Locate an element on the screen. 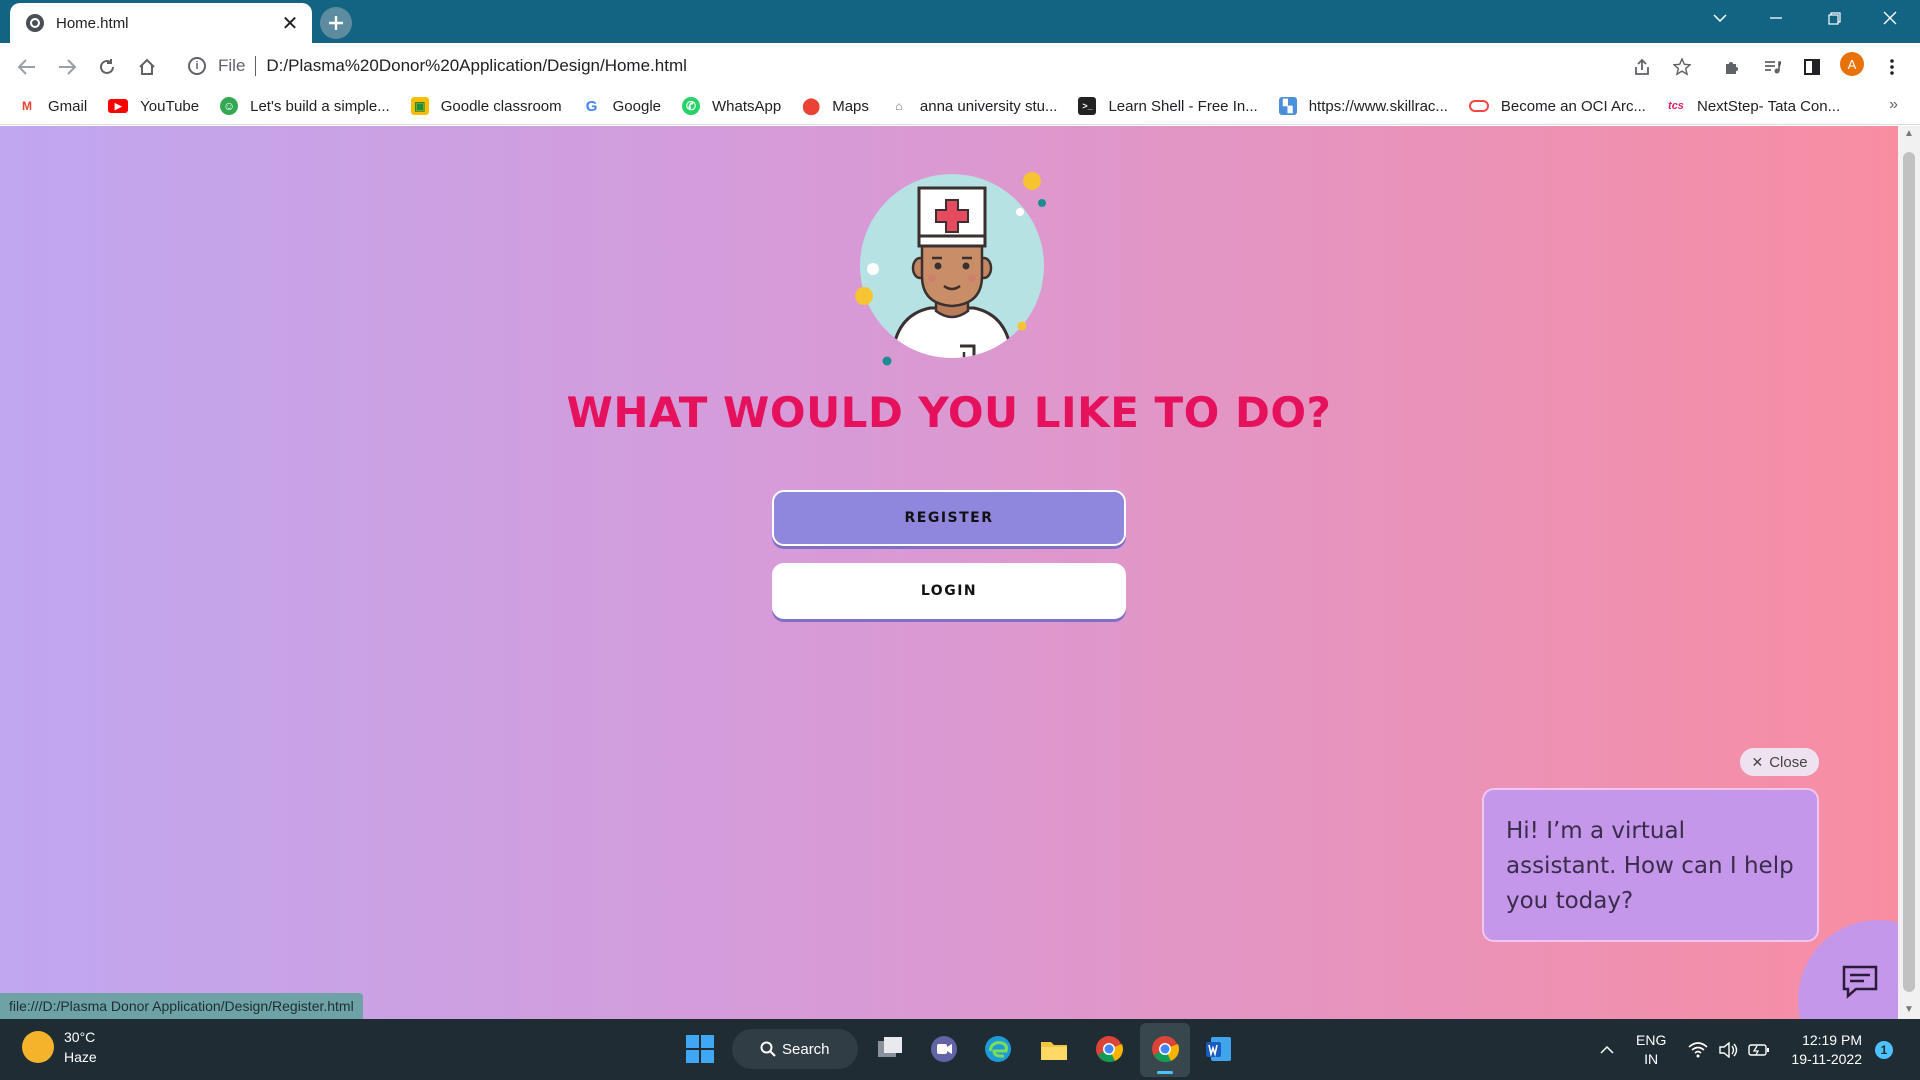 The width and height of the screenshot is (1920, 1080). forward-button is located at coordinates (67, 67).